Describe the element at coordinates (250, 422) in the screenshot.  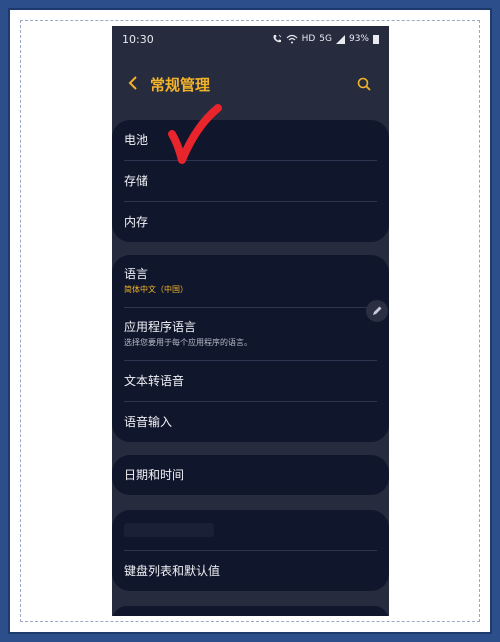
I see `list-item-voice-input: 语音输入` at that location.